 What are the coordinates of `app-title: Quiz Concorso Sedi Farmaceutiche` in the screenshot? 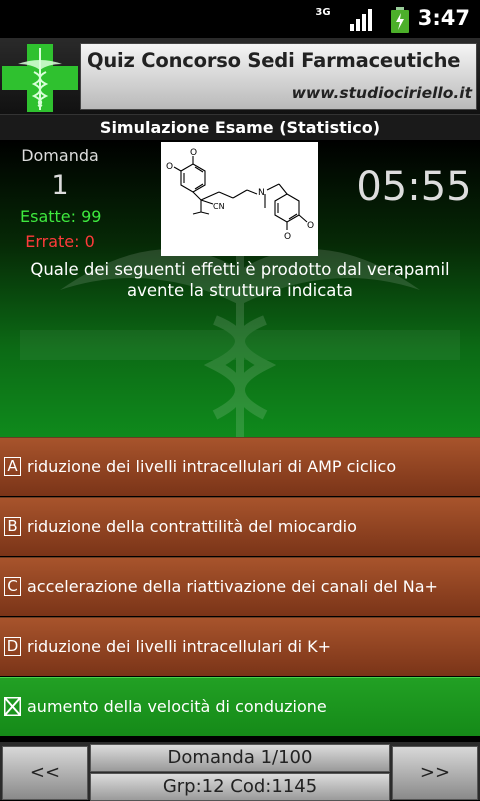 It's located at (274, 60).